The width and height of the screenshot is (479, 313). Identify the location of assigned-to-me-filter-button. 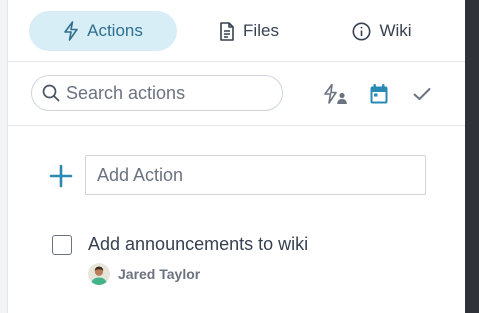
(335, 94).